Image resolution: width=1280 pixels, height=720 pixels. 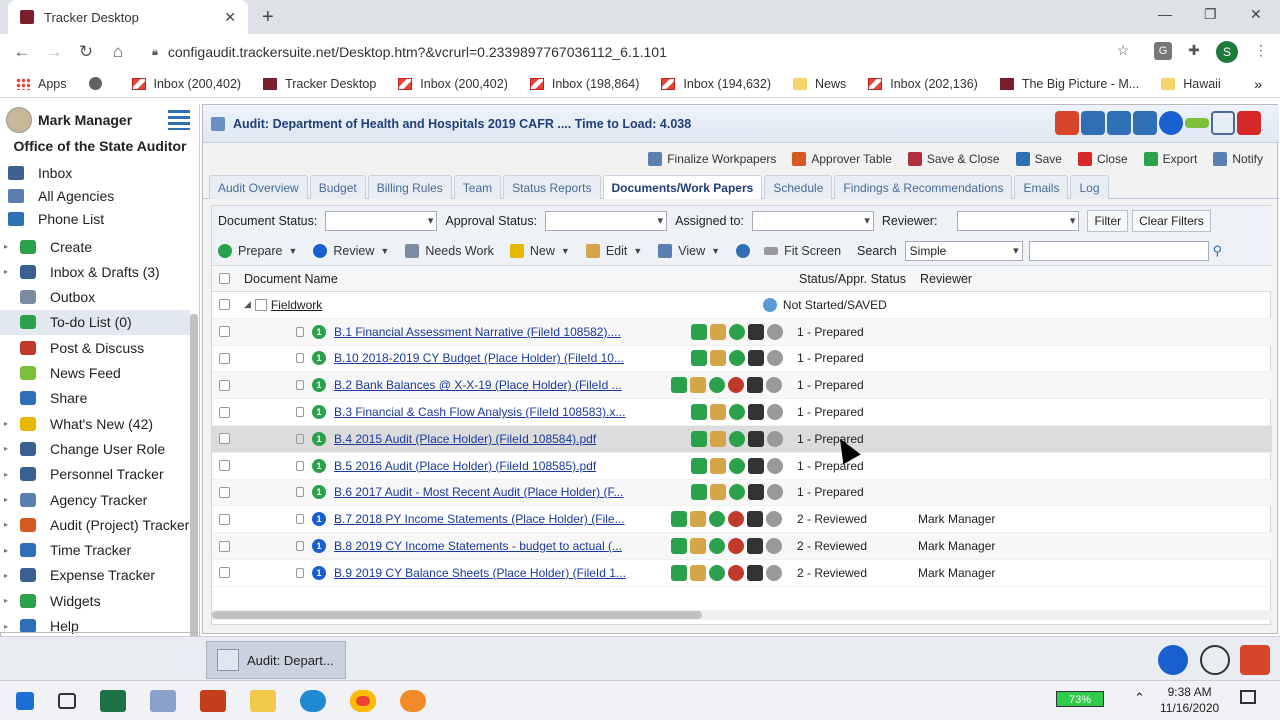 I want to click on sidebar-menu-item: ▸ Personnel Tracker, so click(x=95, y=474).